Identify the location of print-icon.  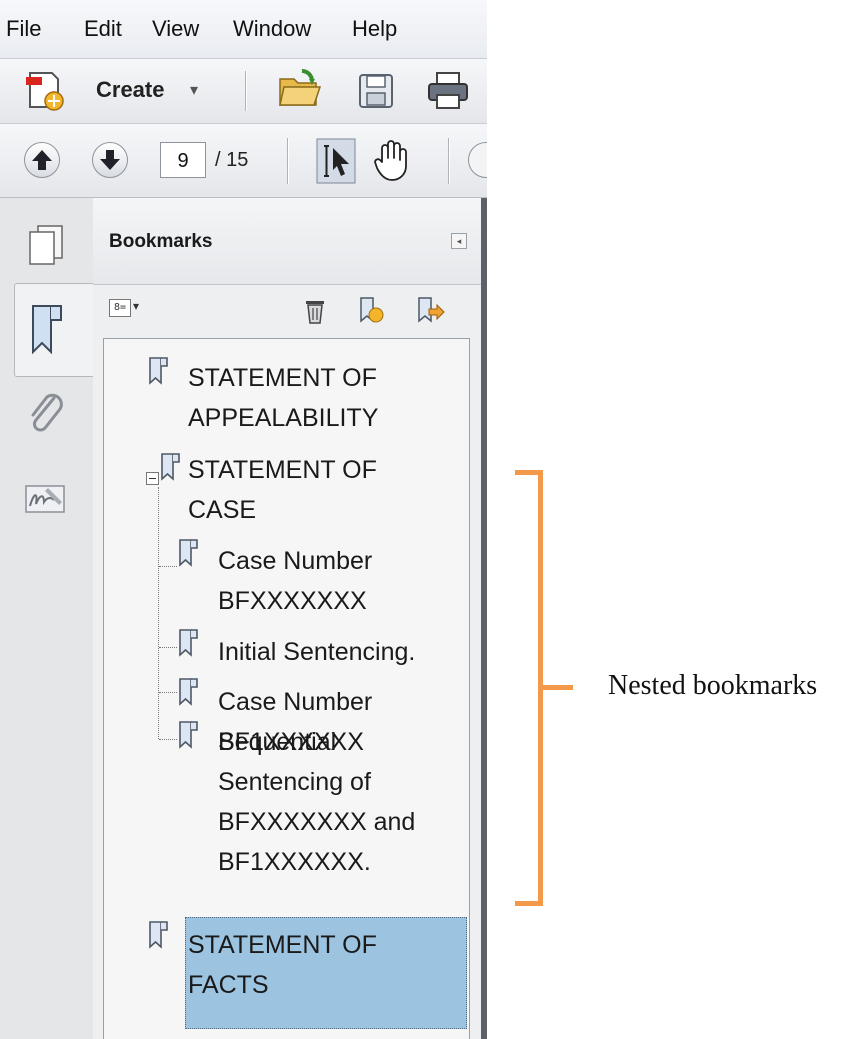
(448, 91).